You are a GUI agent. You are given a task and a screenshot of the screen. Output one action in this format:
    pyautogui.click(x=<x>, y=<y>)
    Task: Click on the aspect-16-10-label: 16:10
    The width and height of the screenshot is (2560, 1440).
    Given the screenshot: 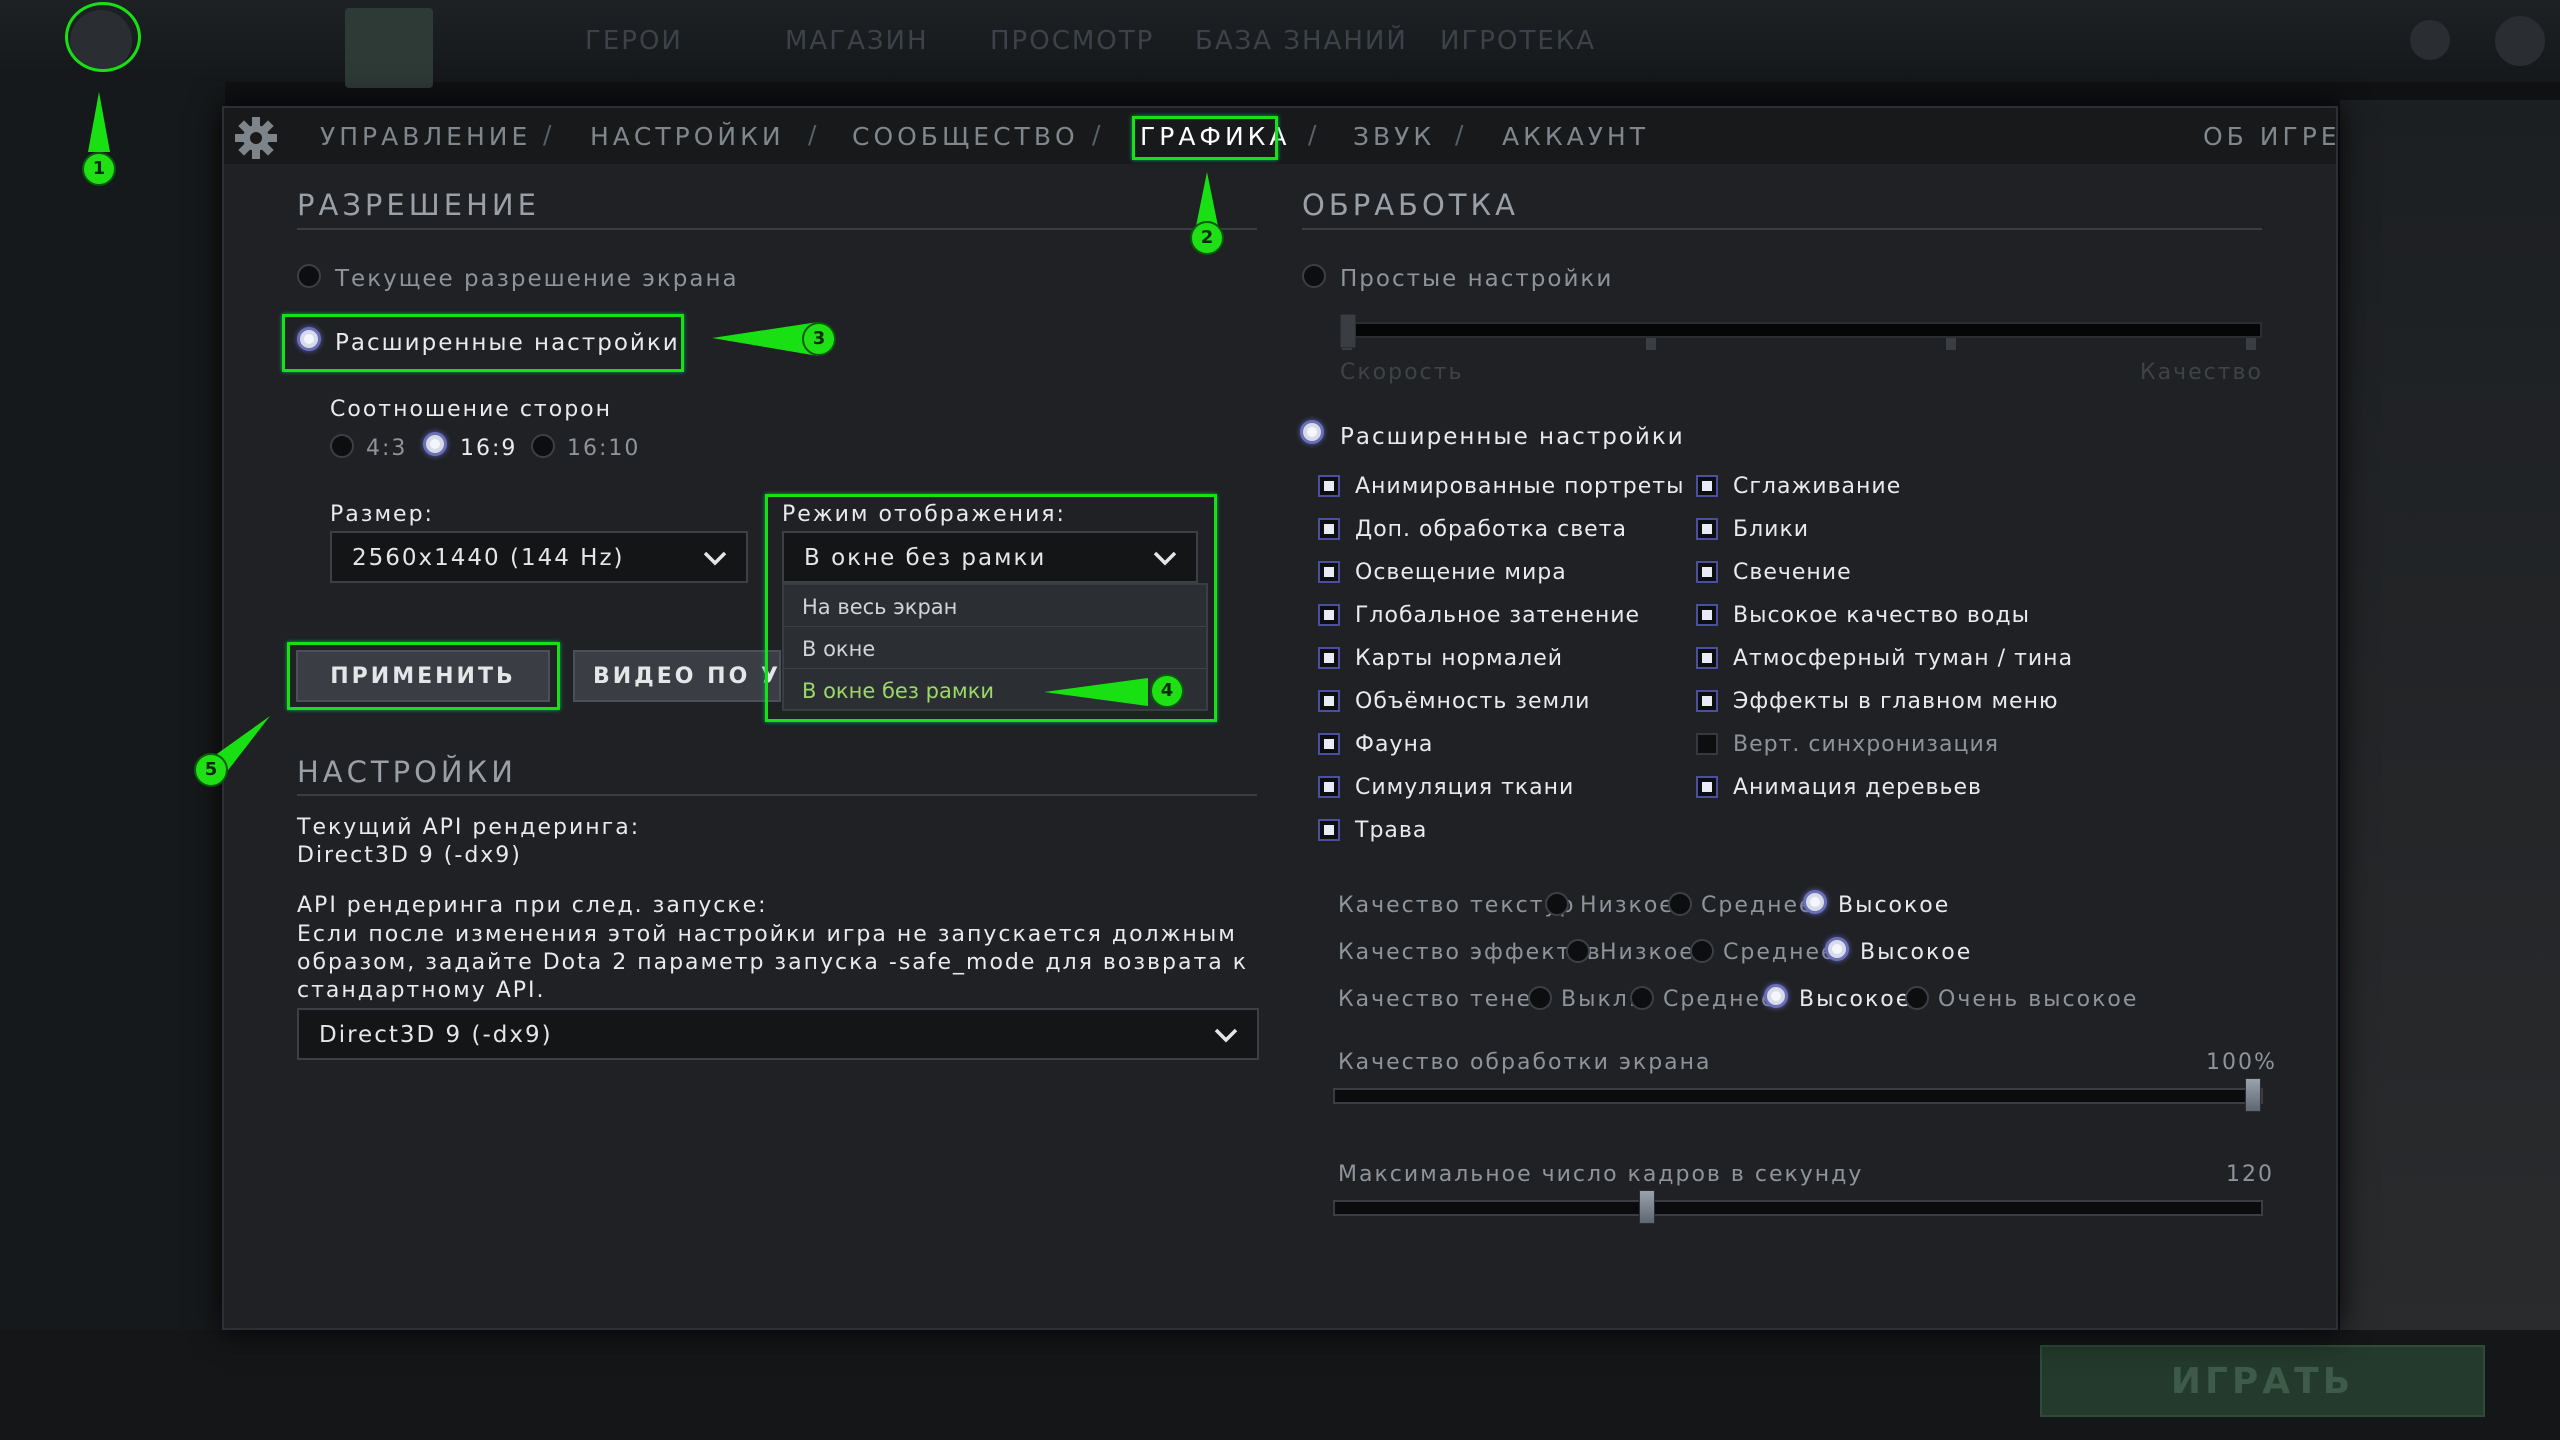 What is the action you would take?
    pyautogui.click(x=604, y=448)
    